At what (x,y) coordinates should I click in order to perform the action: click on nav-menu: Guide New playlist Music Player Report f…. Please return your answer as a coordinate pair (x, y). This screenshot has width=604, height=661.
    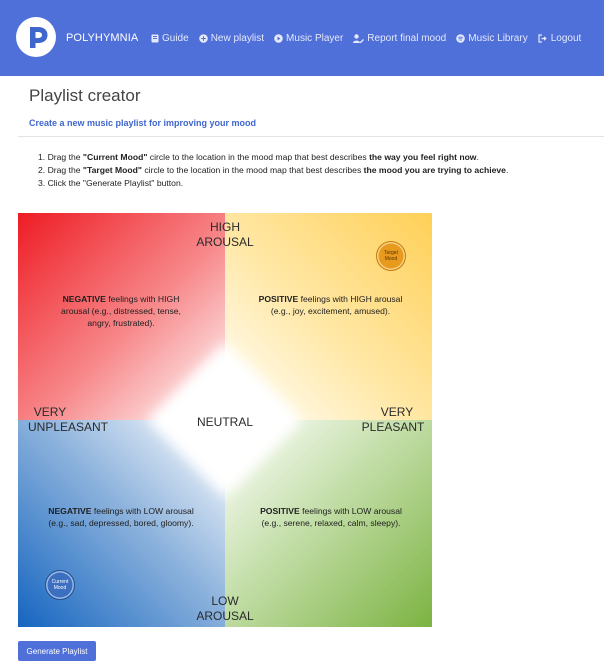
    Looking at the image, I should click on (366, 38).